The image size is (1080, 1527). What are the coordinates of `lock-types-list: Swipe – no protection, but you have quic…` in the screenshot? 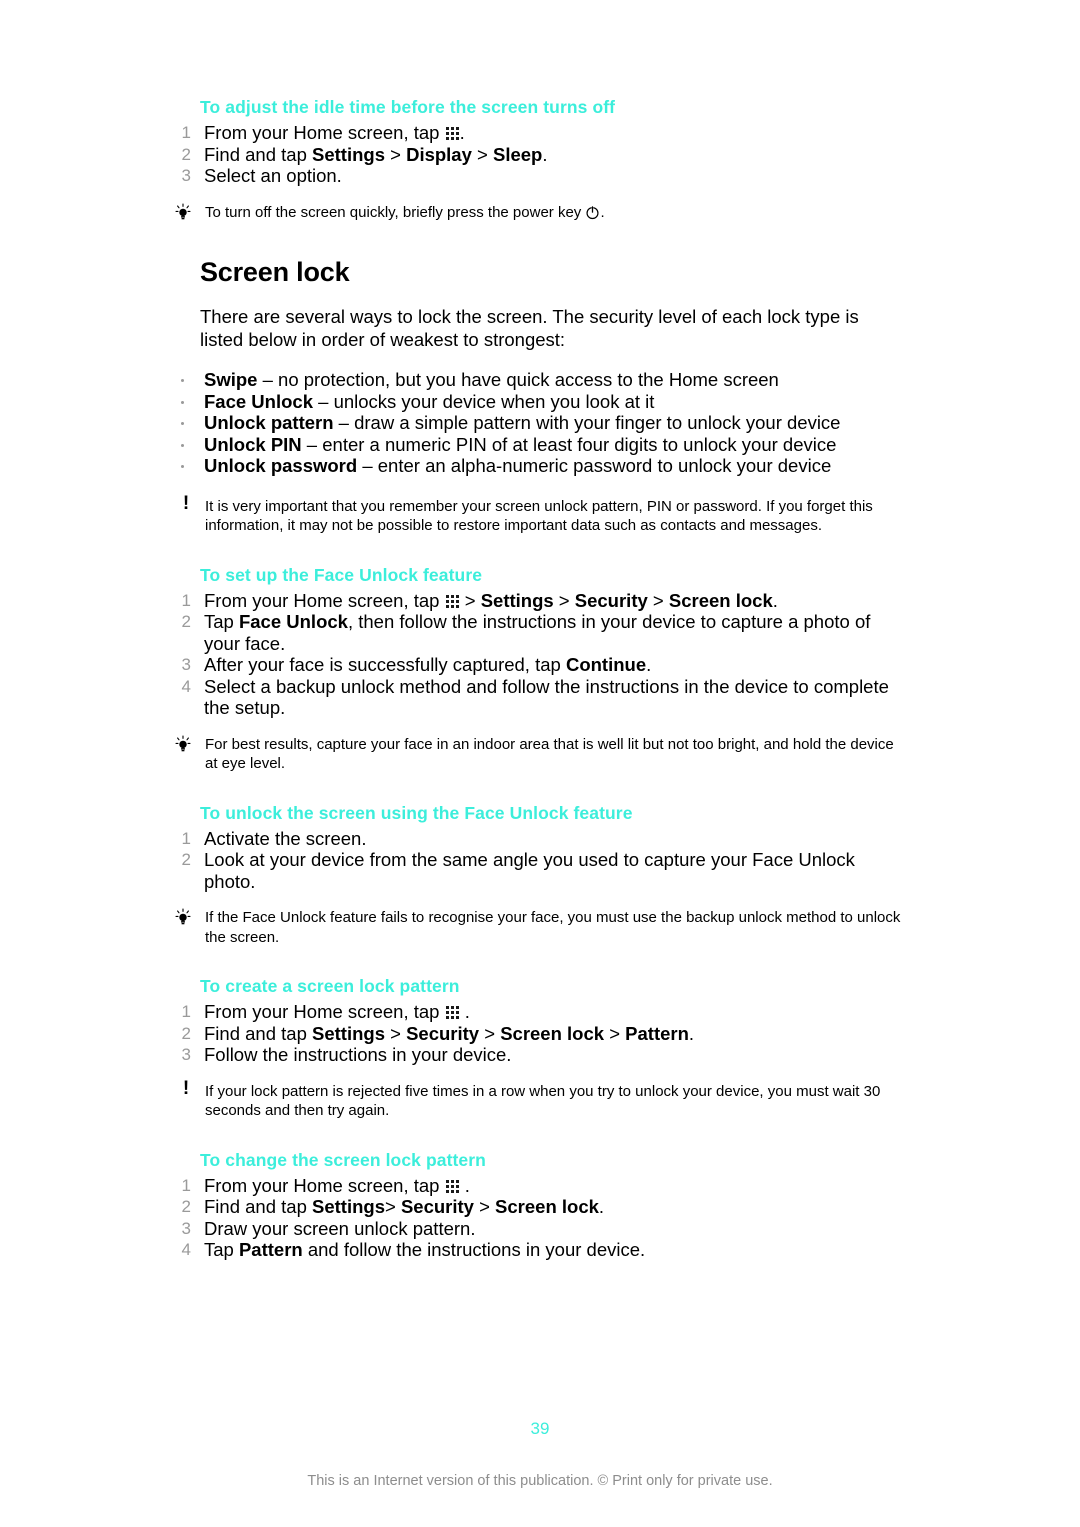 It's located at (538, 423).